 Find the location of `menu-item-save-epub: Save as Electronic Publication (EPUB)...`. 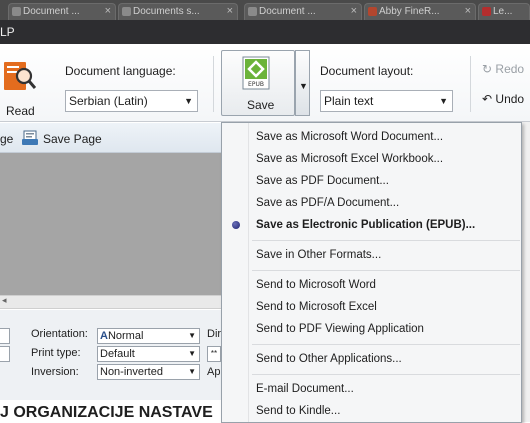

menu-item-save-epub: Save as Electronic Publication (EPUB)... is located at coordinates (372, 225).